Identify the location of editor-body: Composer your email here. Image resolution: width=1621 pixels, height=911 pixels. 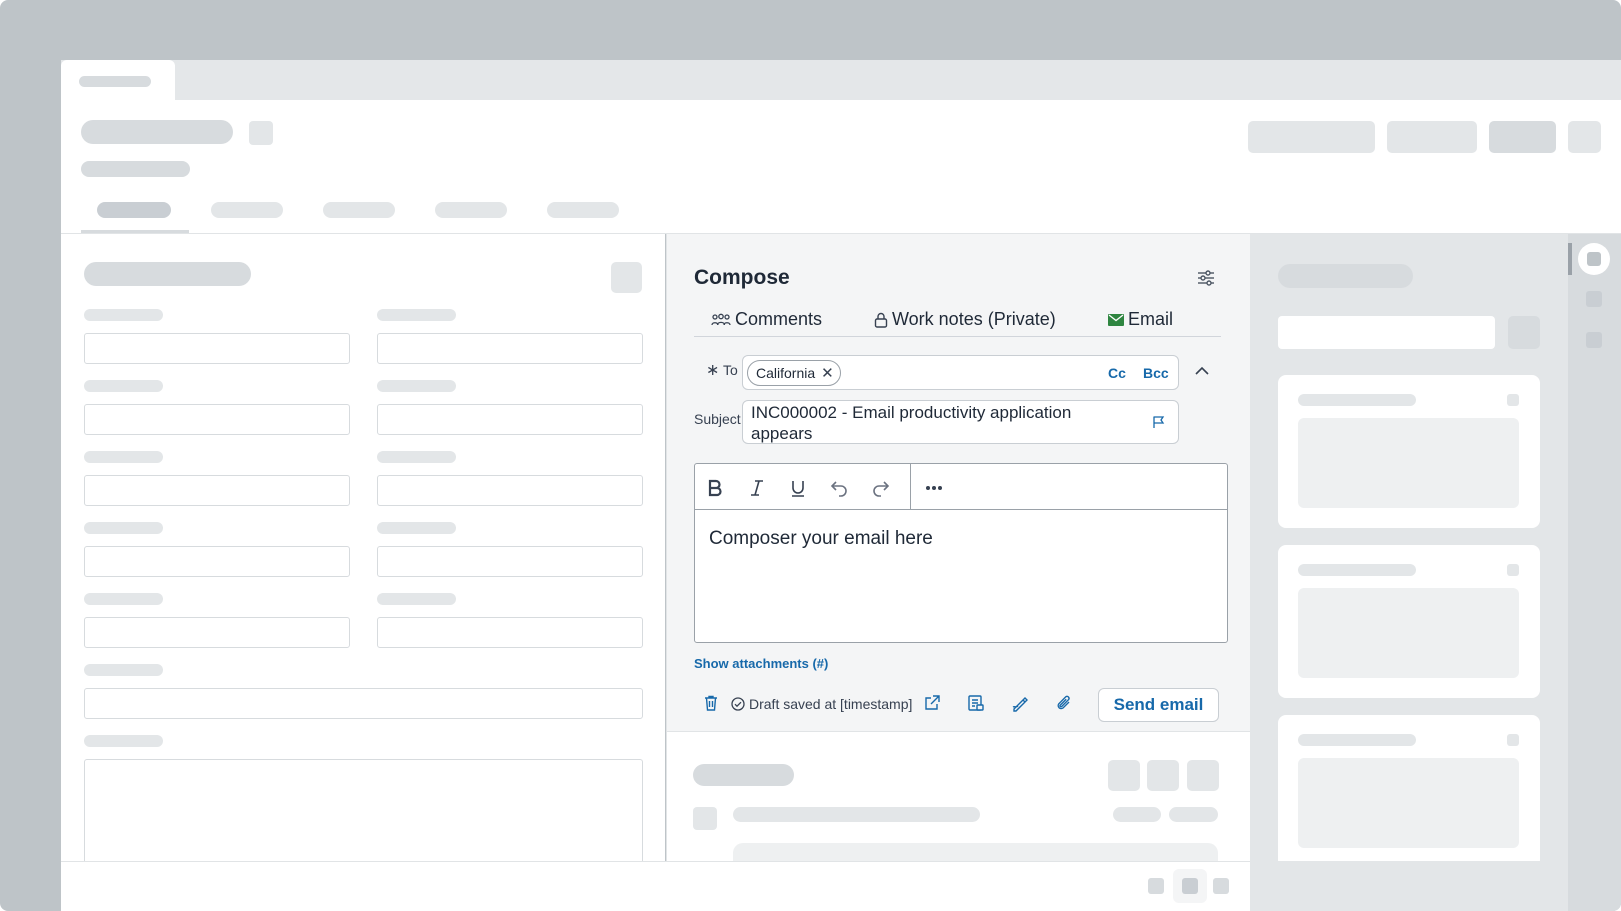
(821, 539).